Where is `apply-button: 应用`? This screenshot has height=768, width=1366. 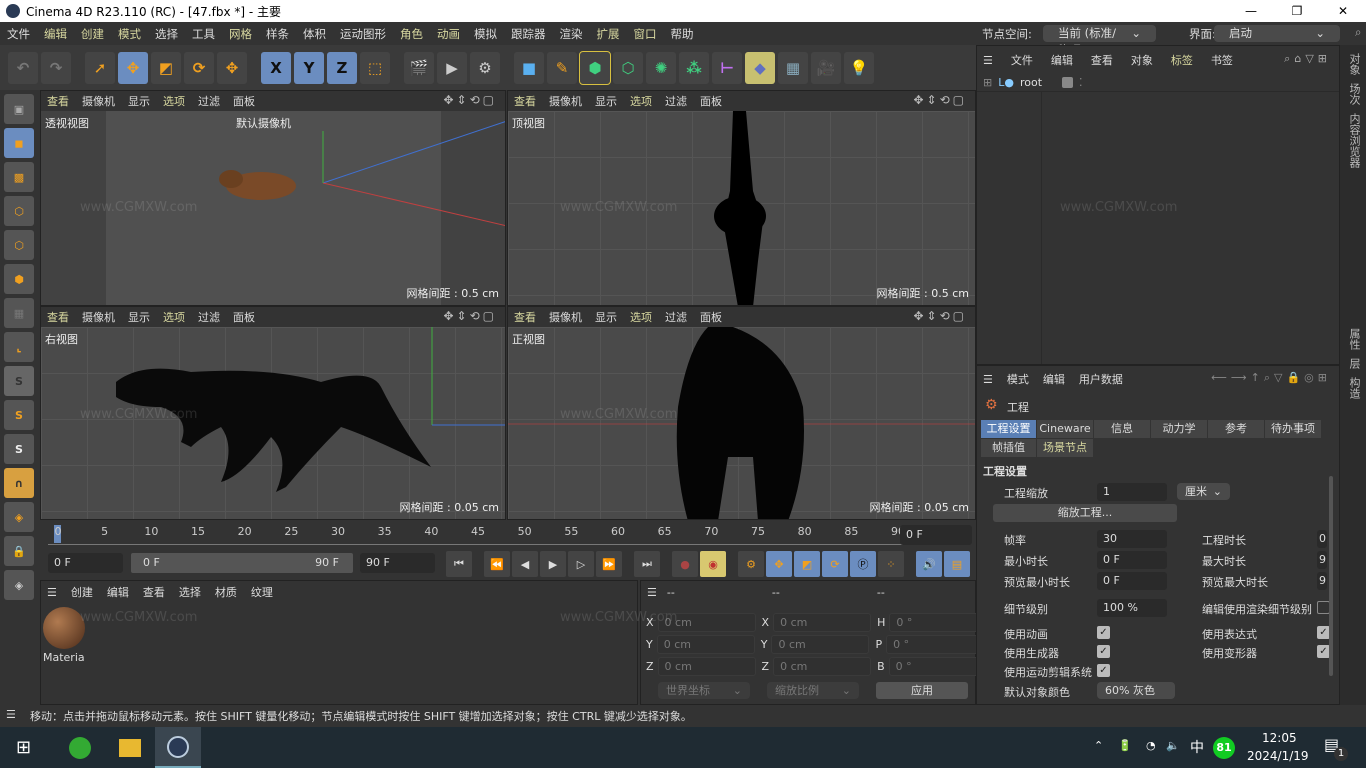 apply-button: 应用 is located at coordinates (922, 690).